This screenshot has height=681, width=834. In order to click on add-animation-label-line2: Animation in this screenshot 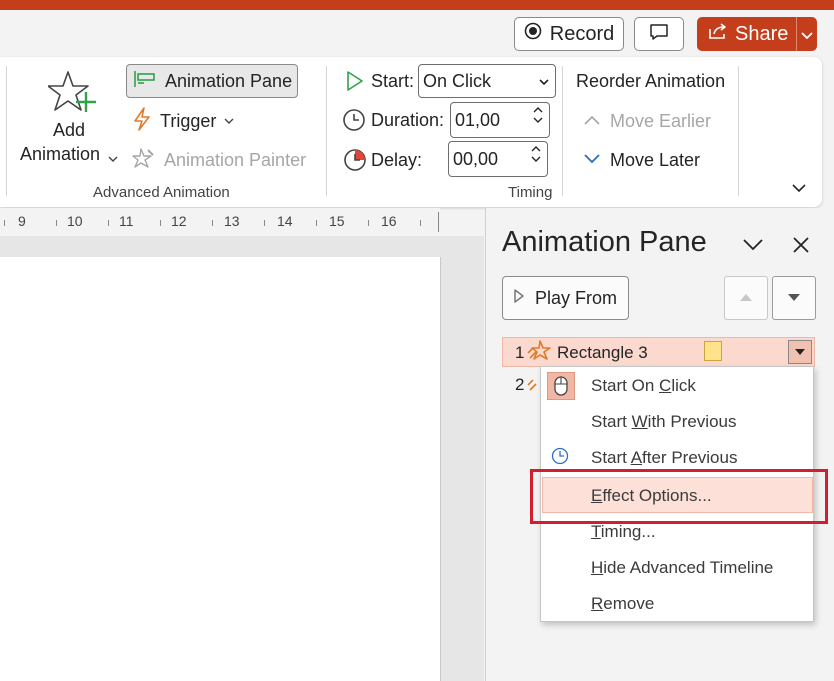, I will do `click(60, 154)`.